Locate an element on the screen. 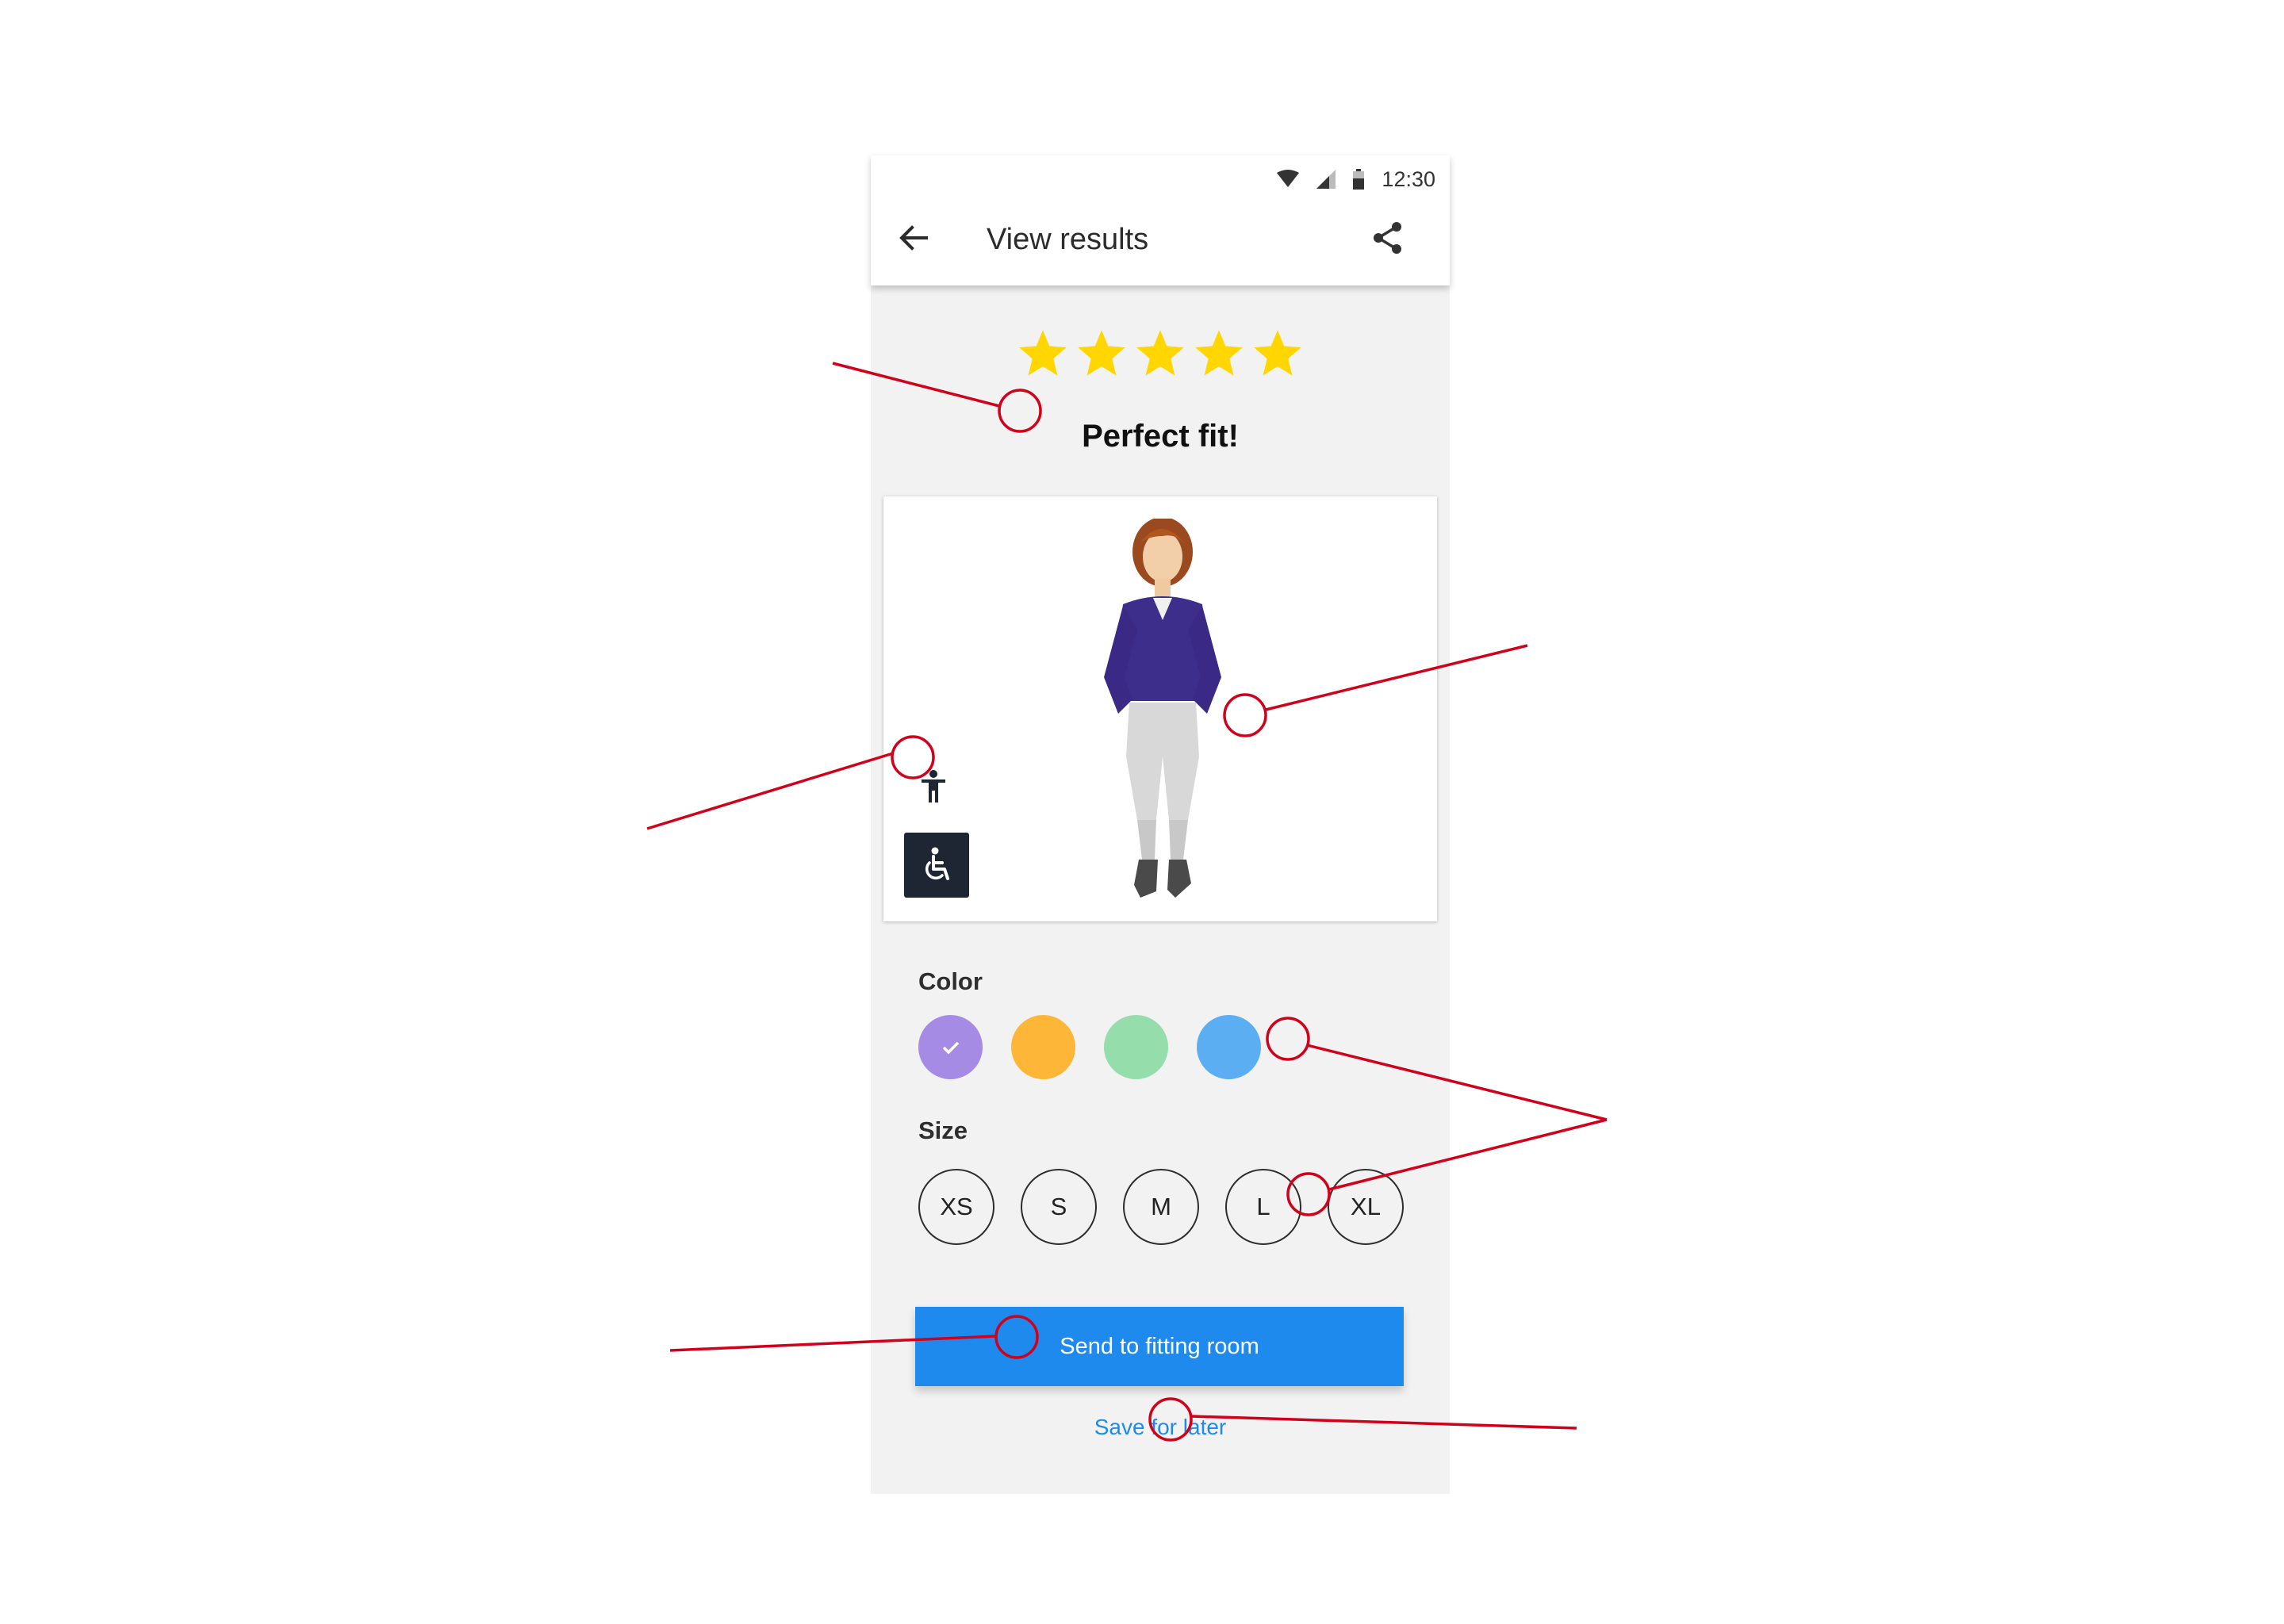 The height and width of the screenshot is (1624, 2284). size-options: XS S M L XL is located at coordinates (1161, 1207).